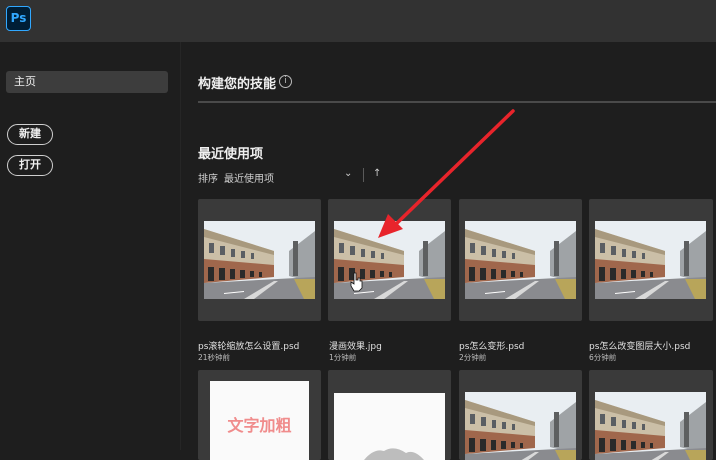 This screenshot has width=716, height=460. Describe the element at coordinates (214, 357) in the screenshot. I see `file-time: 21秒钟前` at that location.